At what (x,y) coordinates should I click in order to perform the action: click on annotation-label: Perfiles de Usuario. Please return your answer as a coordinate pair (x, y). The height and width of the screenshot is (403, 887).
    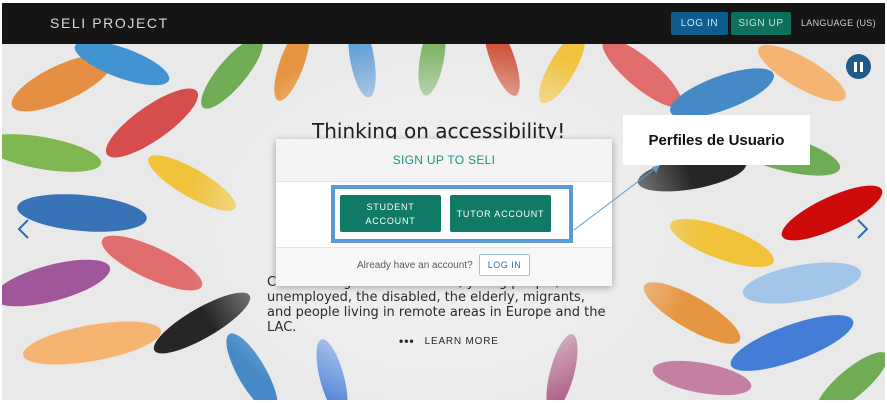
    Looking at the image, I should click on (716, 140).